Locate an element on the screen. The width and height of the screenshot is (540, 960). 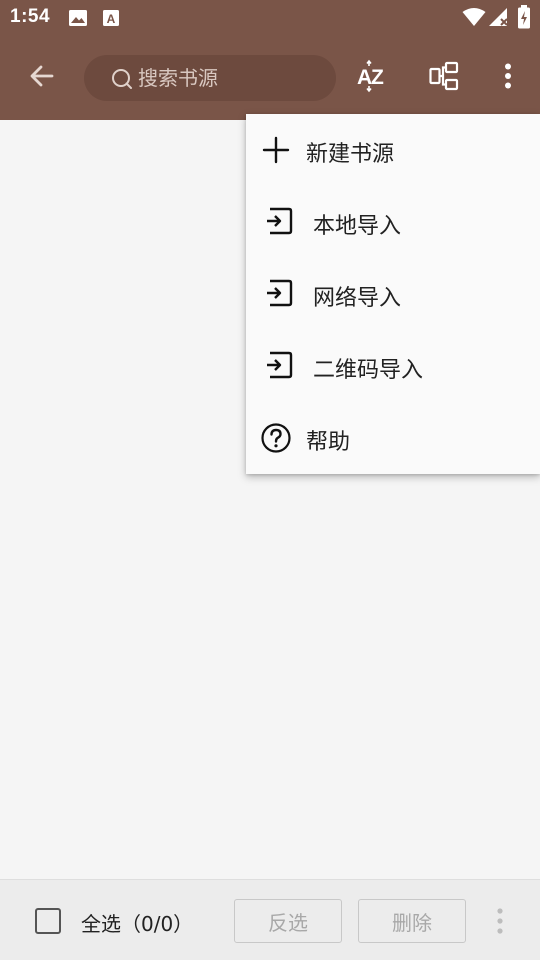
more-button is located at coordinates (508, 78).